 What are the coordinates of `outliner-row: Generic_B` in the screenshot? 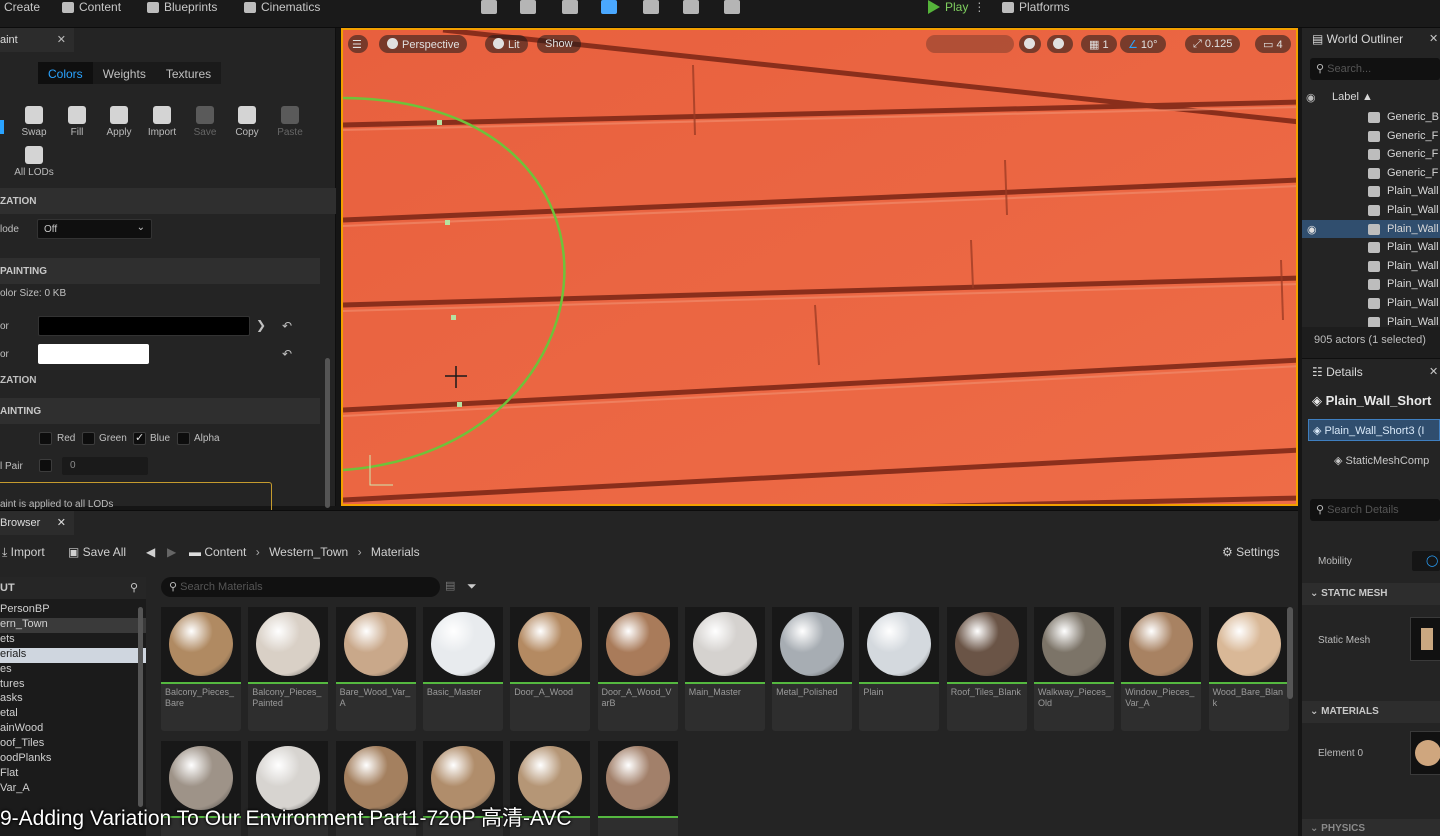 It's located at (1371, 117).